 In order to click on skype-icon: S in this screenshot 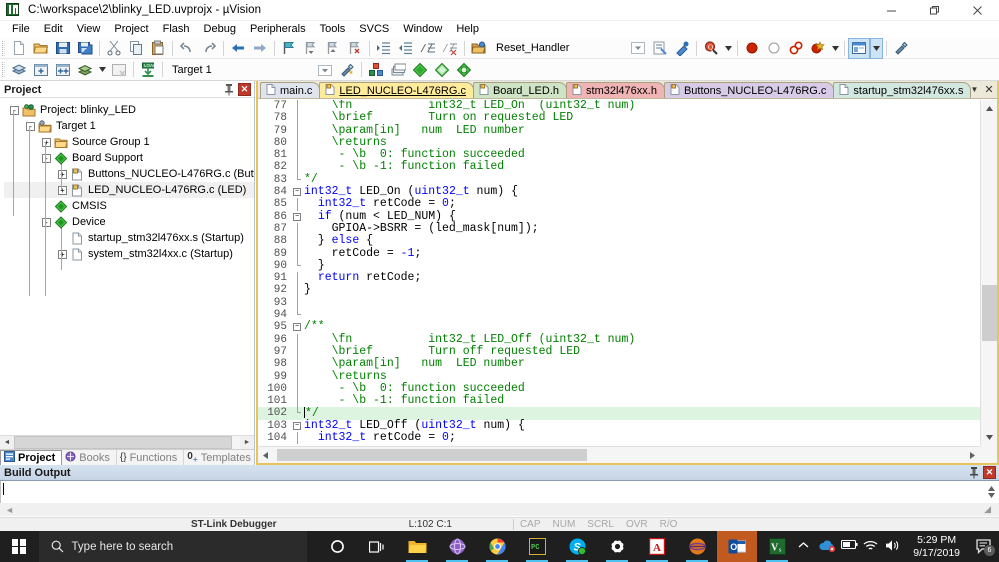, I will do `click(577, 546)`.